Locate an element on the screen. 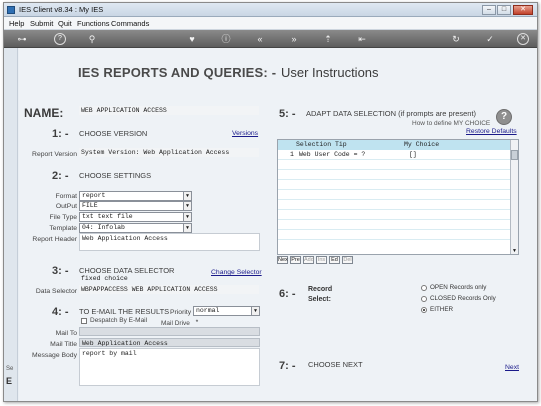 This screenshot has width=541, height=406. section4-number: 4: - is located at coordinates (60, 312).